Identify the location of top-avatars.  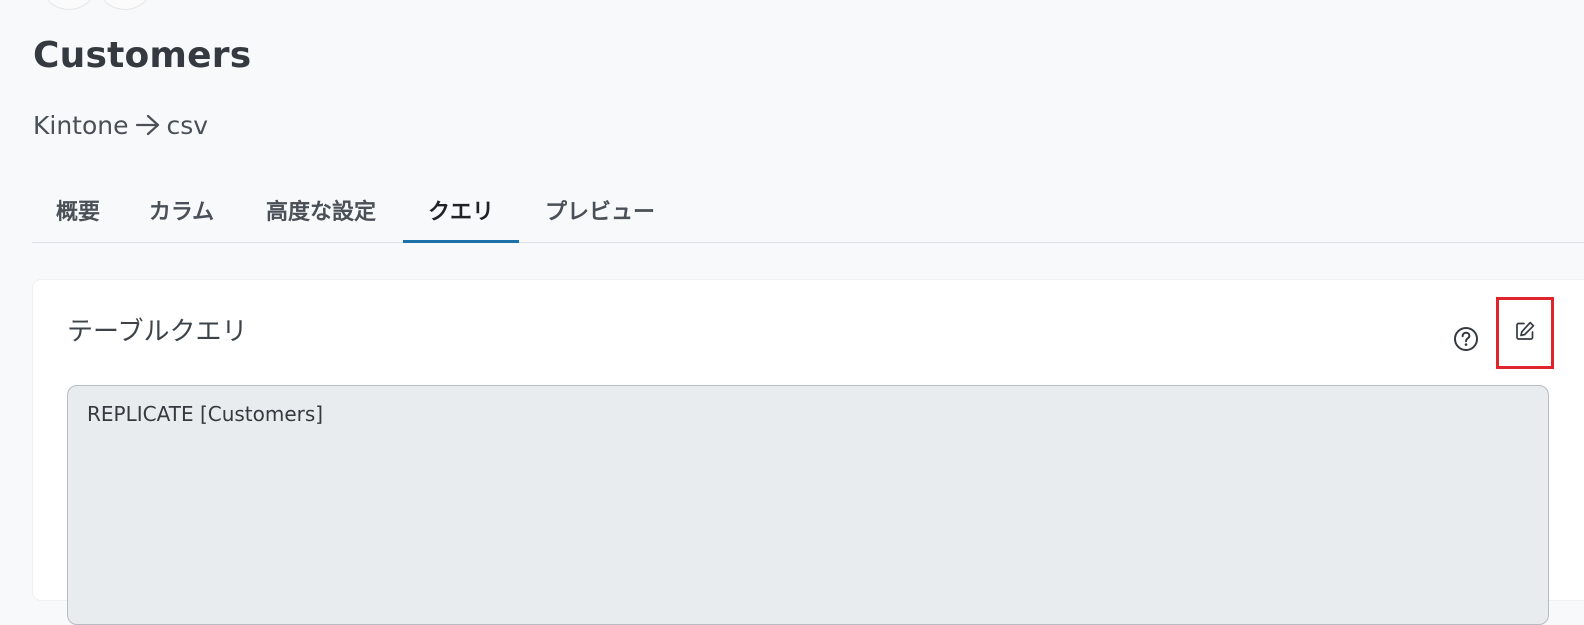
(97, 5).